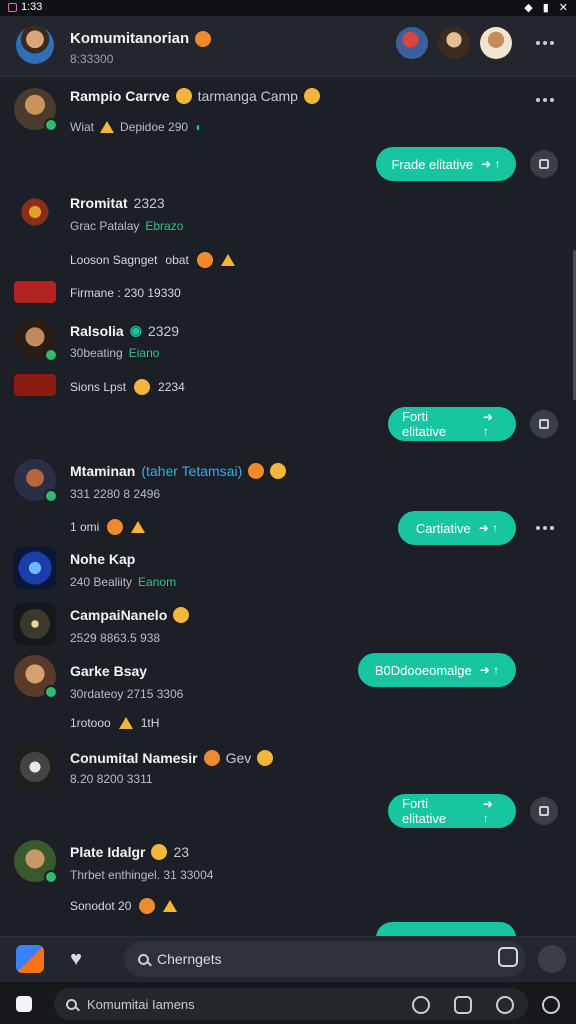 This screenshot has height=1024, width=576. I want to click on reply-pill-button: Cartiative ➜ ↑, so click(457, 528).